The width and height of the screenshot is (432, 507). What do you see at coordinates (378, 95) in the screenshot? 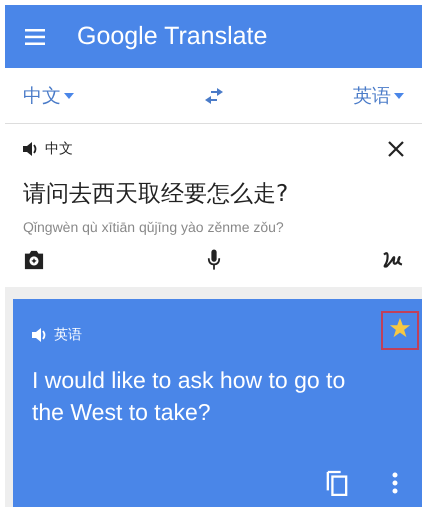
I see `target-language-selector: 英语` at bounding box center [378, 95].